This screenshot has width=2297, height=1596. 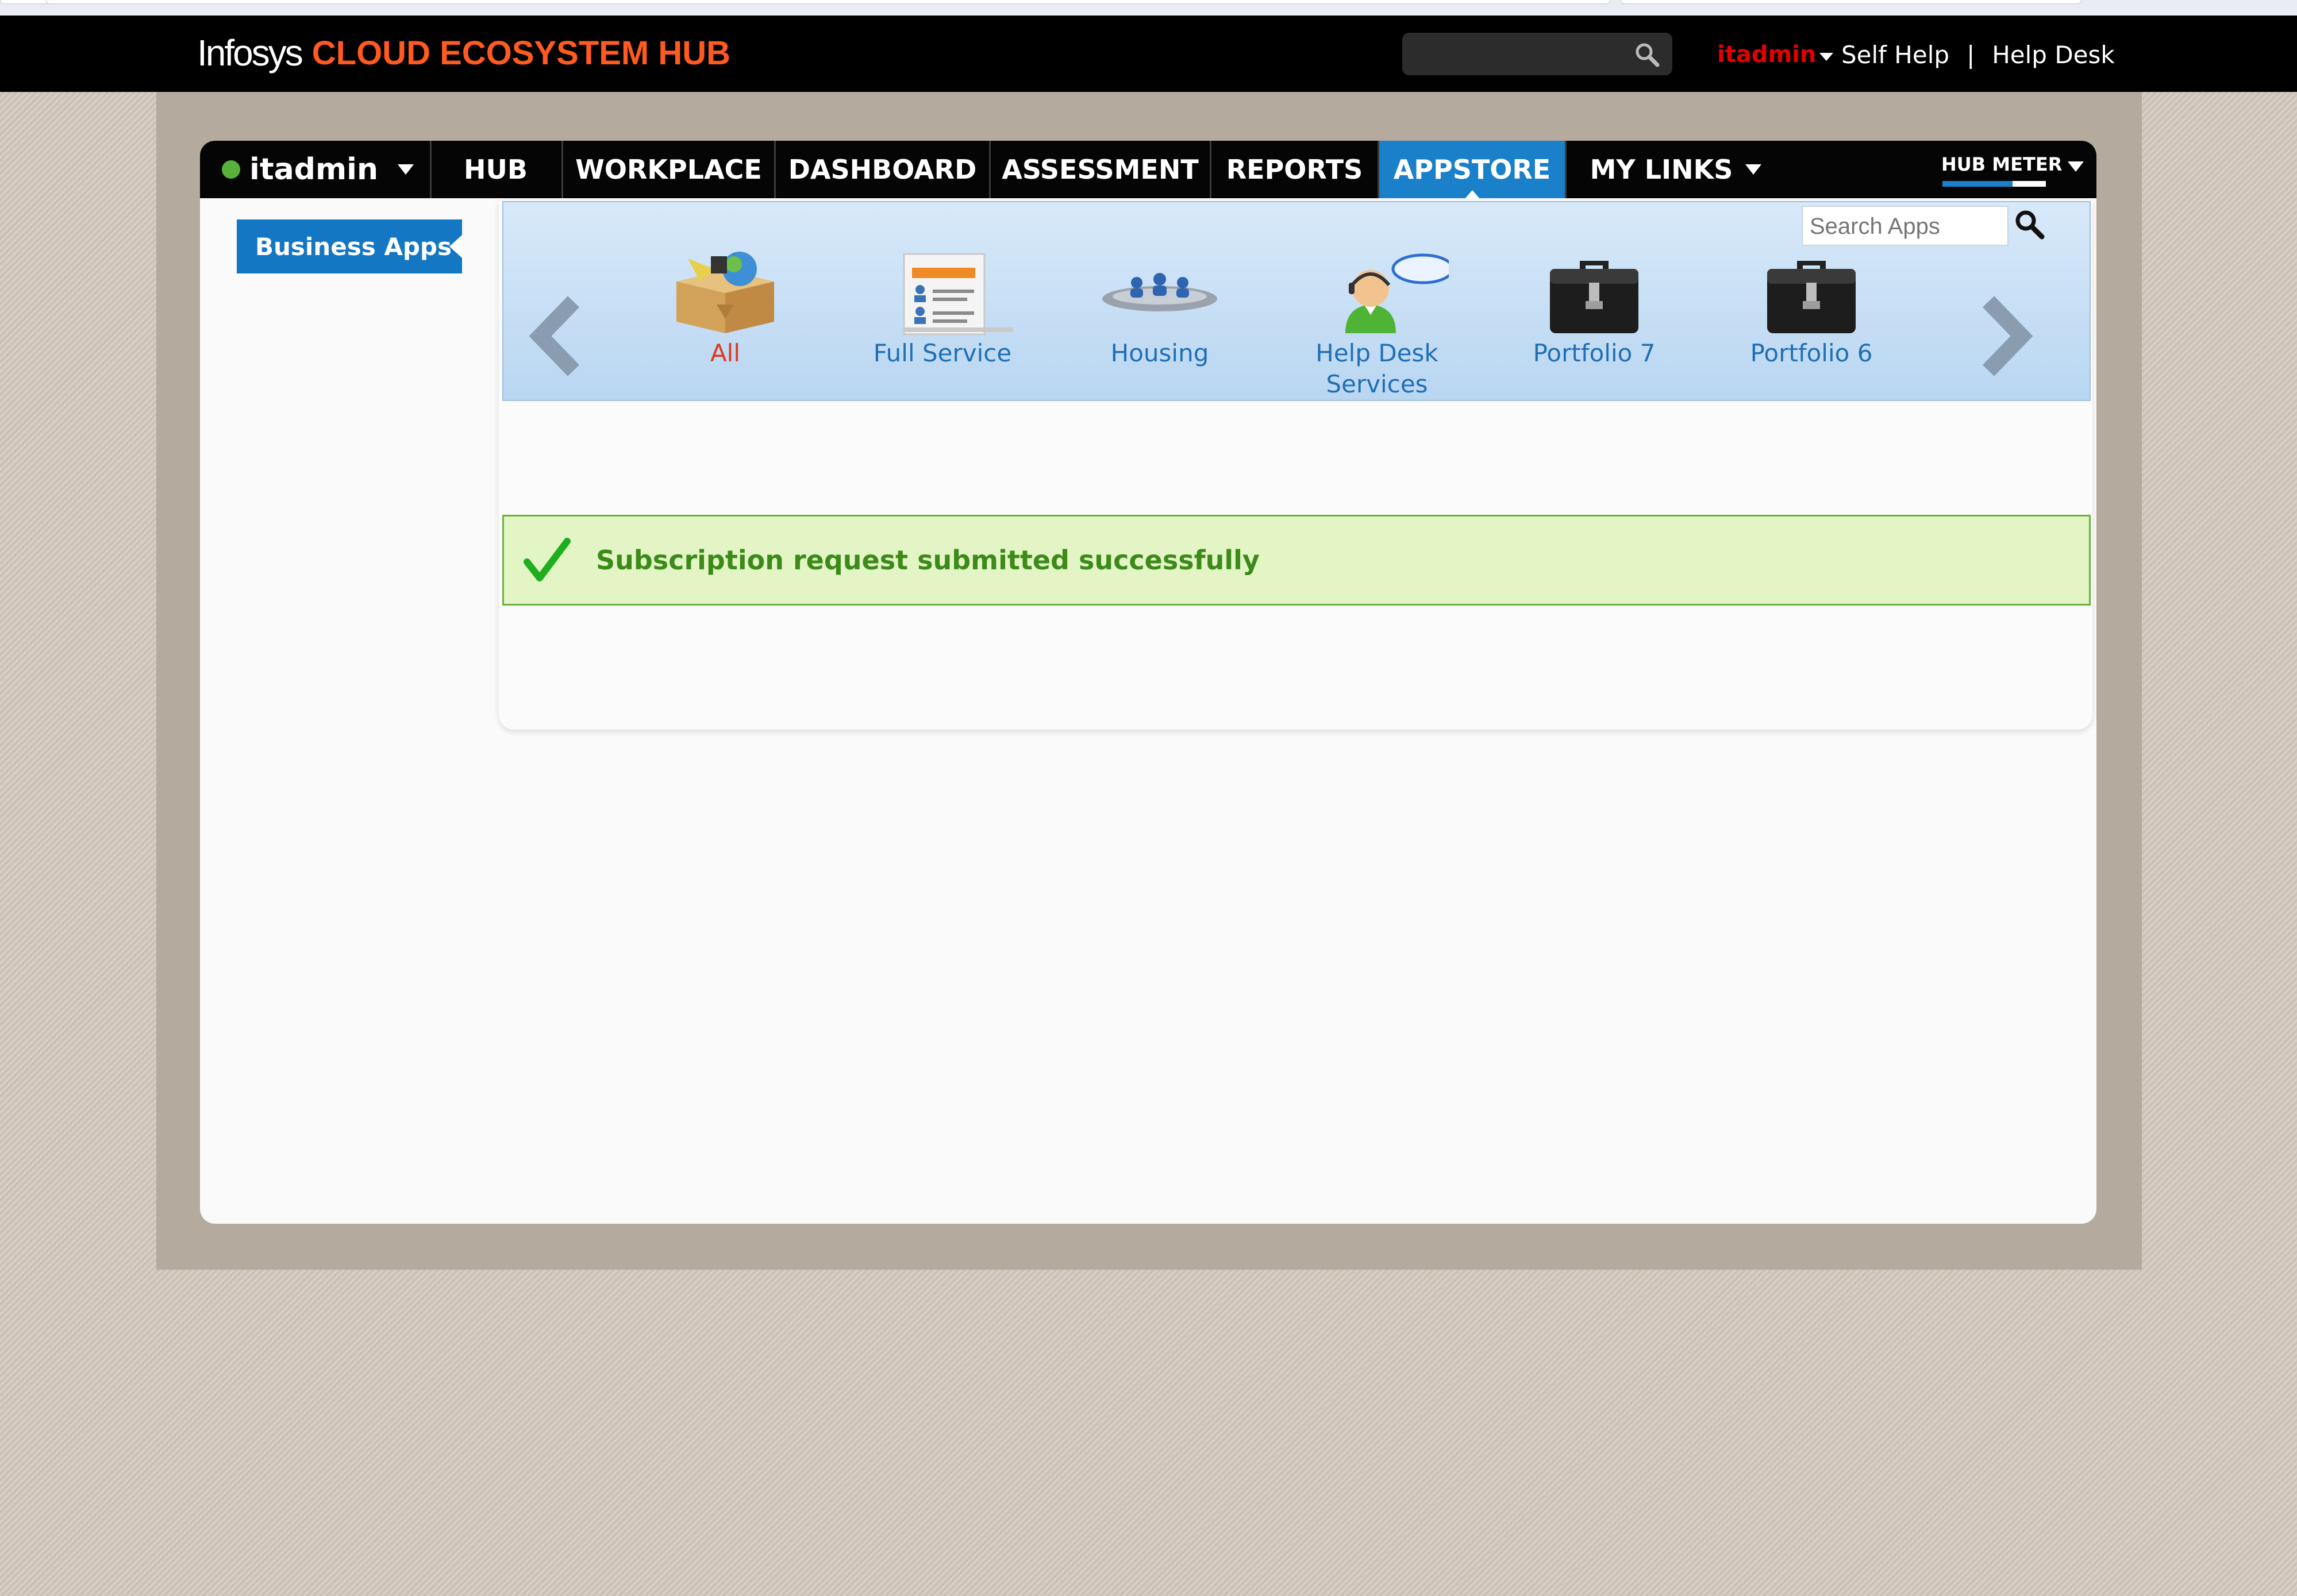 I want to click on app-tile-label: Housing, so click(x=1159, y=353).